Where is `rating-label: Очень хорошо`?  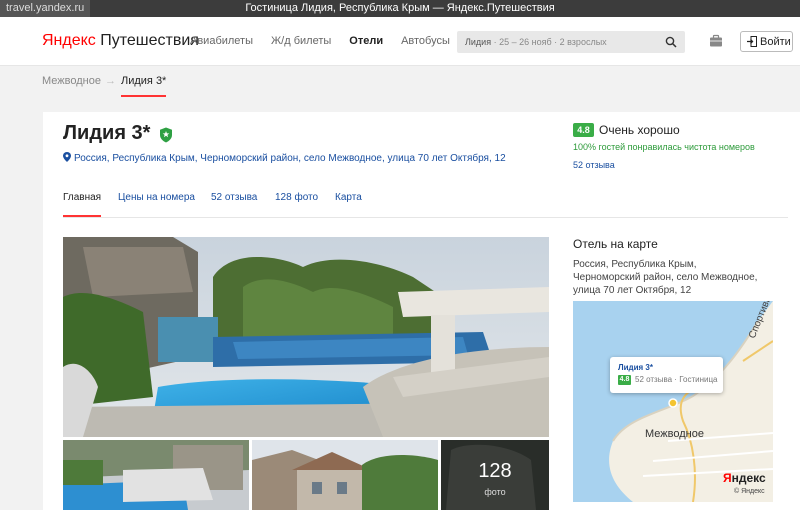 rating-label: Очень хорошо is located at coordinates (639, 130).